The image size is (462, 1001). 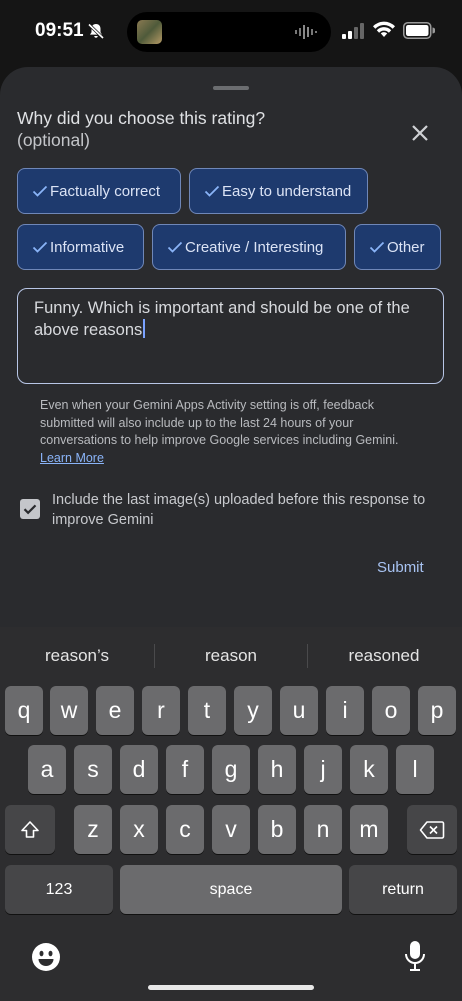 What do you see at coordinates (115, 710) in the screenshot?
I see `key-e: e` at bounding box center [115, 710].